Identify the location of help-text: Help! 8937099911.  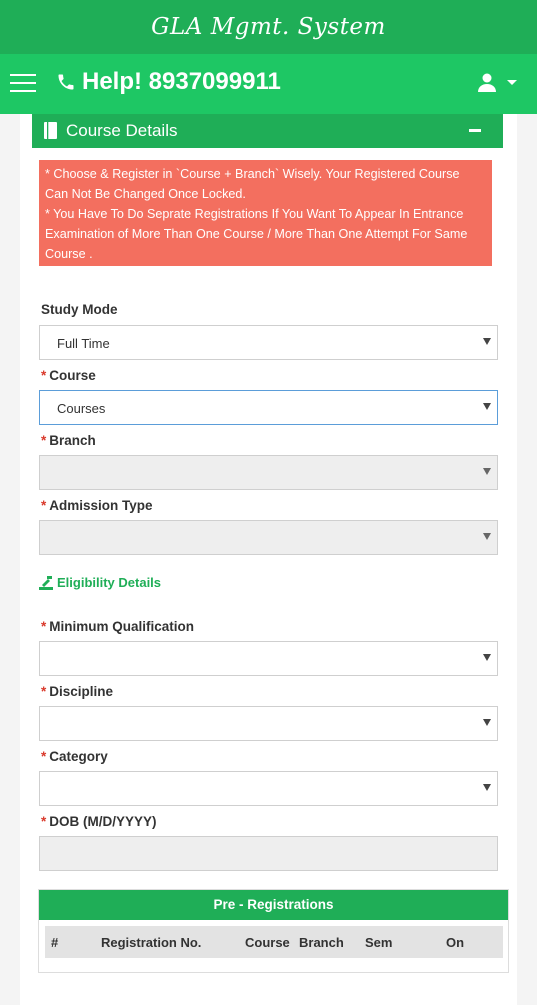
(181, 81).